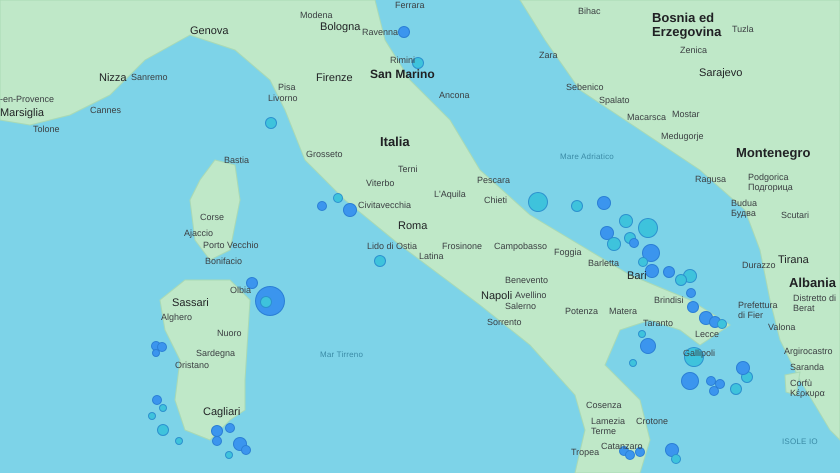 This screenshot has width=840, height=473. Describe the element at coordinates (815, 303) in the screenshot. I see `city-label: Distretto di Berat` at that location.